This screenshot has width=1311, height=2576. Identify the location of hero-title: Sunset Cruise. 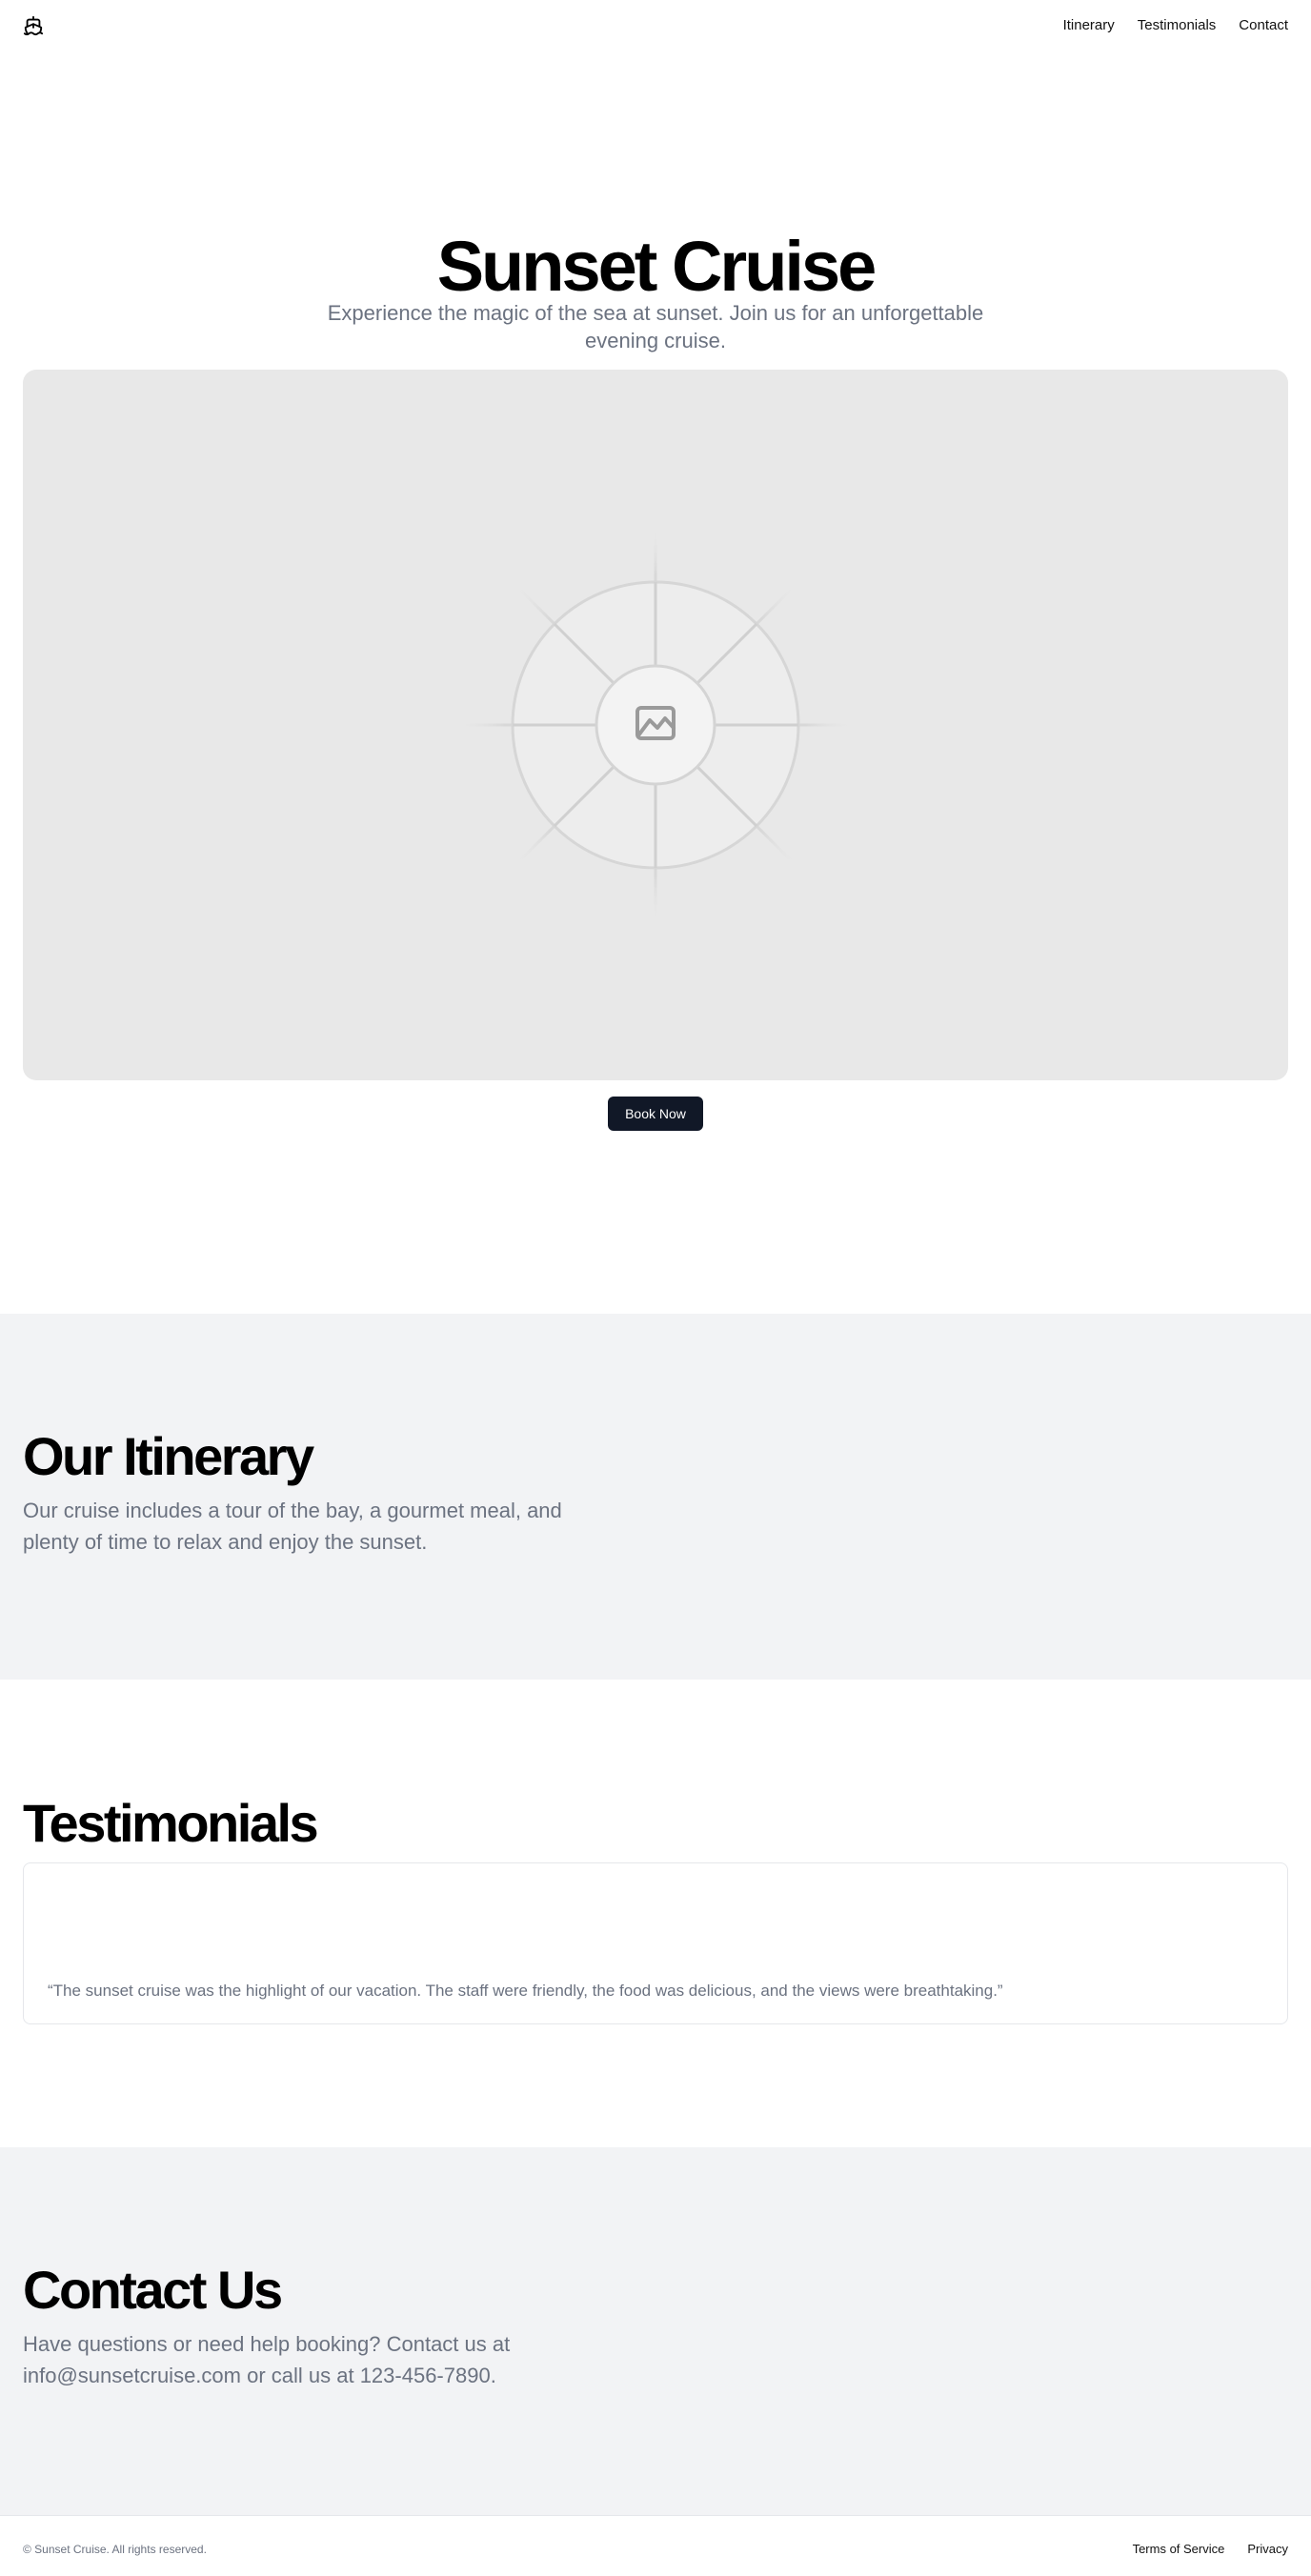
(656, 267).